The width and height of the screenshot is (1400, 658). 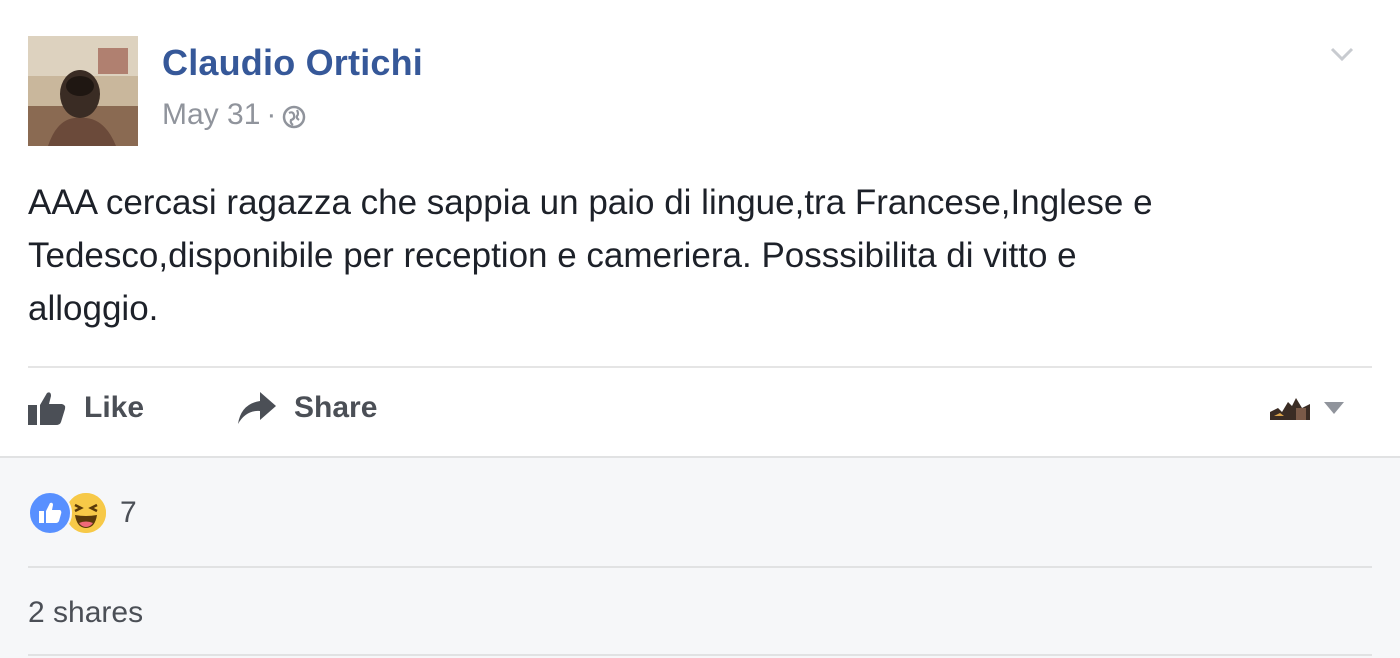 I want to click on share-arrow-icon, so click(x=257, y=408).